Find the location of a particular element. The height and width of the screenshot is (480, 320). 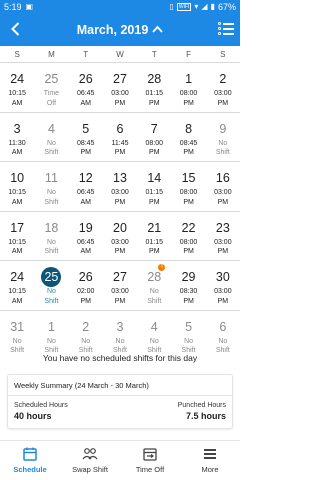

month-title: March, 2019 is located at coordinates (112, 30).